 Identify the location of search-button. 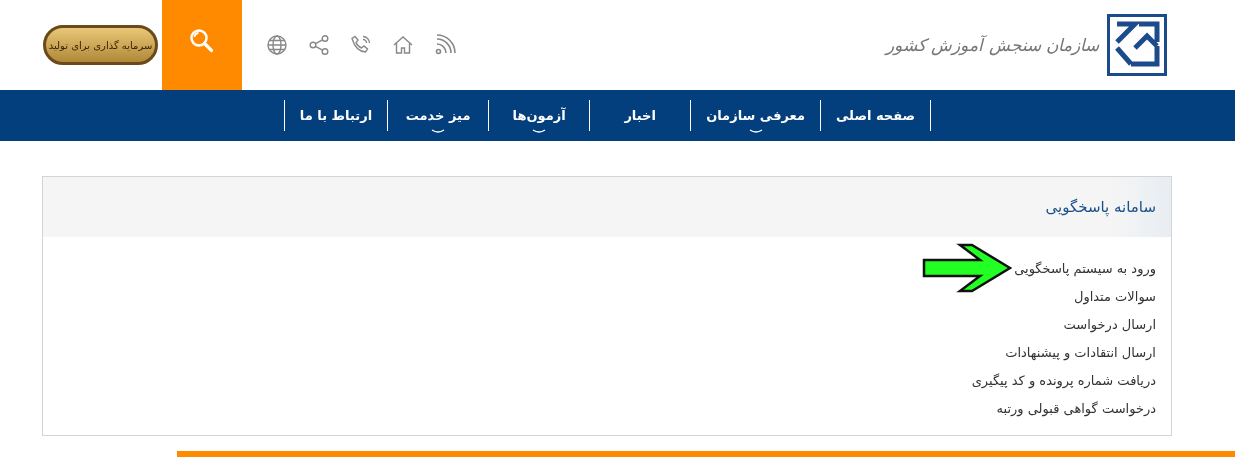
(202, 45).